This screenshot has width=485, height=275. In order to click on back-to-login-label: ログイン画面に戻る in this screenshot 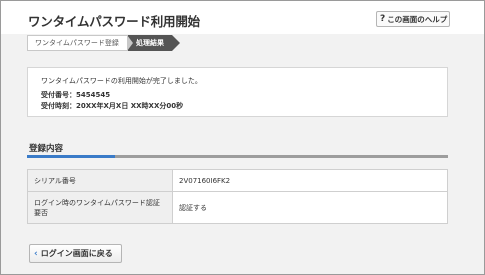, I will do `click(76, 253)`.